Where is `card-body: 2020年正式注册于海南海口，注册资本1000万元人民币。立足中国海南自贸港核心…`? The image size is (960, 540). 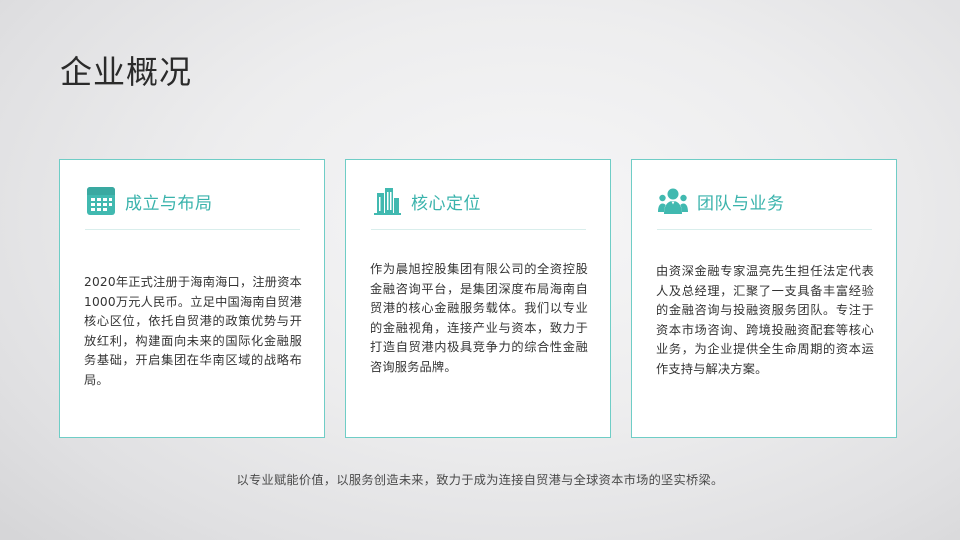 card-body: 2020年正式注册于海南海口，注册资本1000万元人民币。立足中国海南自贸港核心… is located at coordinates (193, 331).